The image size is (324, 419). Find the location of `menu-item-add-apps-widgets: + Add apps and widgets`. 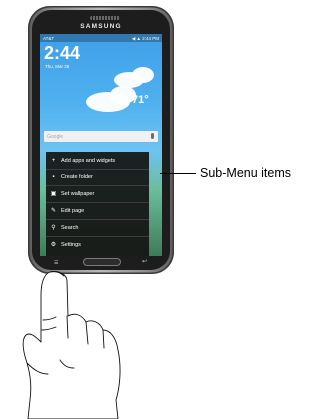

menu-item-add-apps-widgets: + Add apps and widgets is located at coordinates (97, 161).